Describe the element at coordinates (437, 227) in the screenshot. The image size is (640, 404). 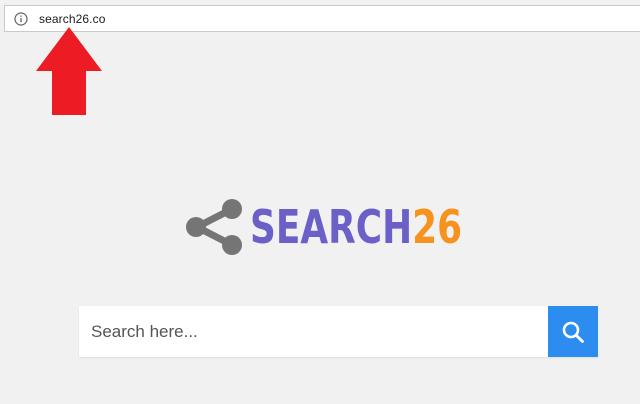
I see `logo-text-number: 26` at that location.